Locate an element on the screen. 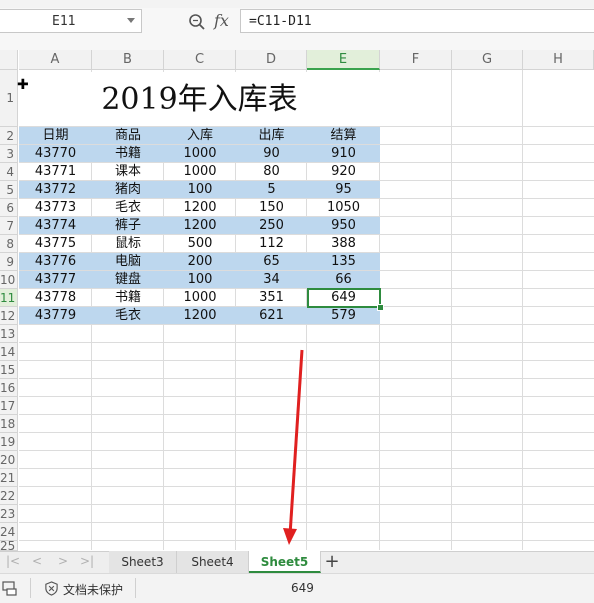  table-cell: 80 is located at coordinates (271, 172).